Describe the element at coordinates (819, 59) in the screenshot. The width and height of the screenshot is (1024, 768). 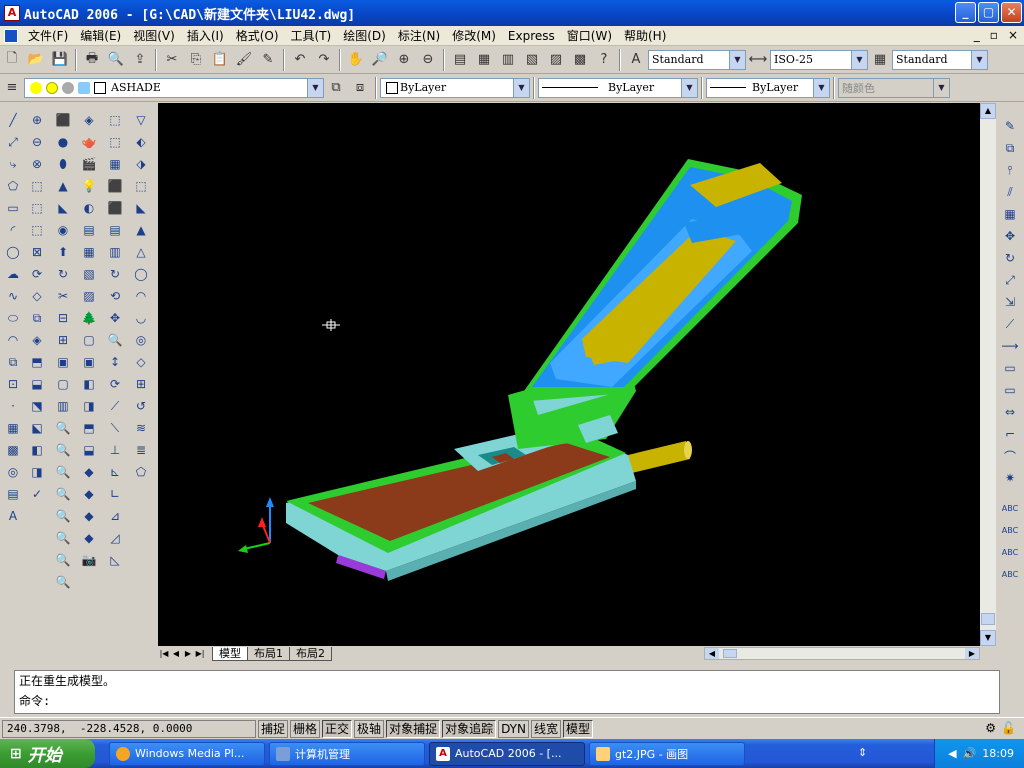
I see `dim-style-select: ISO-25 ▼` at that location.